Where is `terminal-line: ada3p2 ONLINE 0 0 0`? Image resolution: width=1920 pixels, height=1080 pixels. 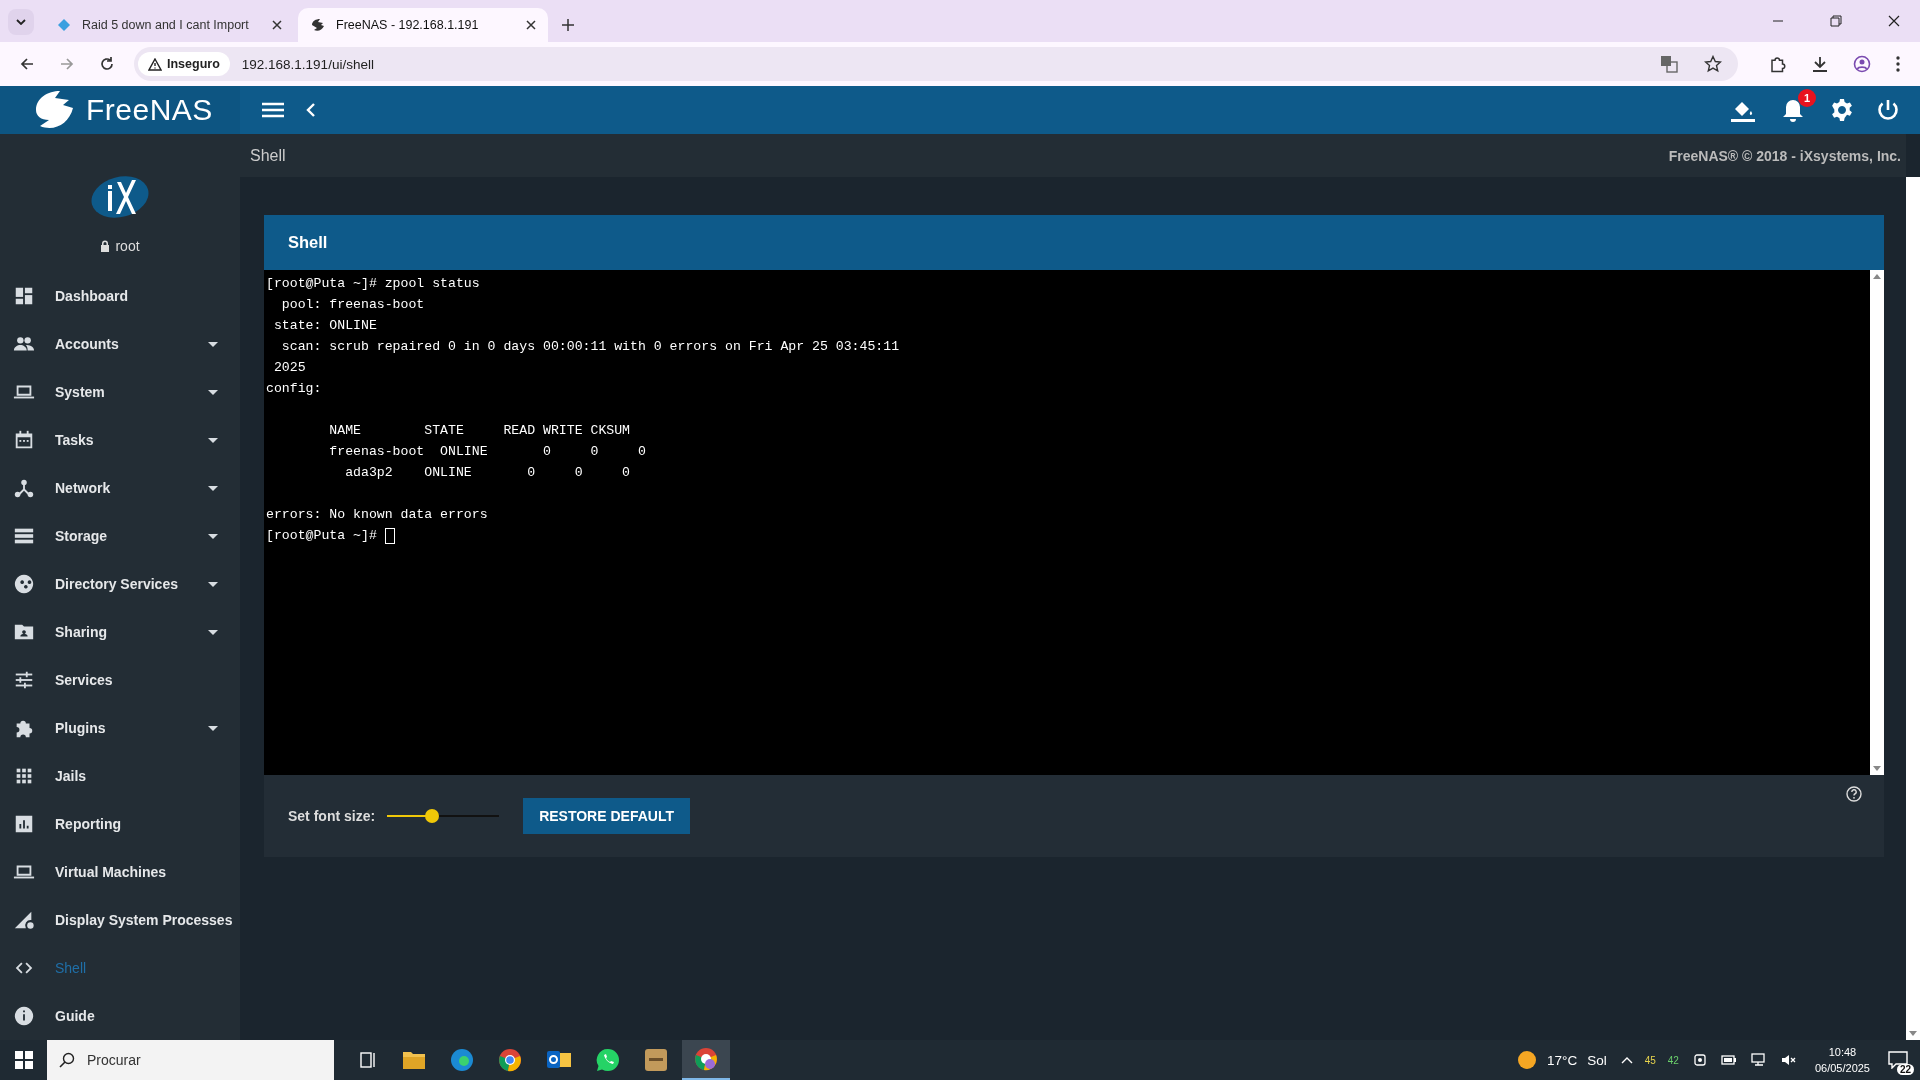
terminal-line: ada3p2 ONLINE 0 0 0 is located at coordinates (487, 473).